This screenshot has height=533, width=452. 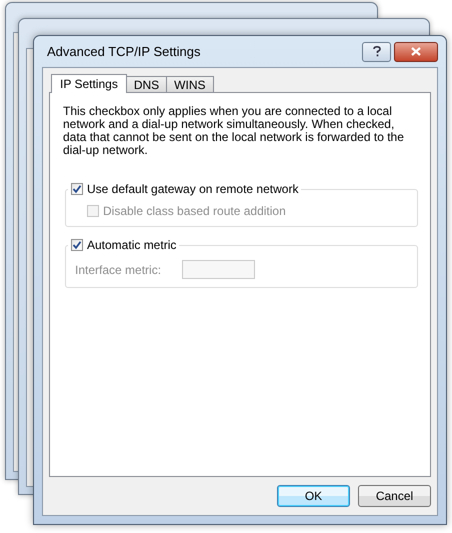 What do you see at coordinates (89, 83) in the screenshot?
I see `tab: IP Settings` at bounding box center [89, 83].